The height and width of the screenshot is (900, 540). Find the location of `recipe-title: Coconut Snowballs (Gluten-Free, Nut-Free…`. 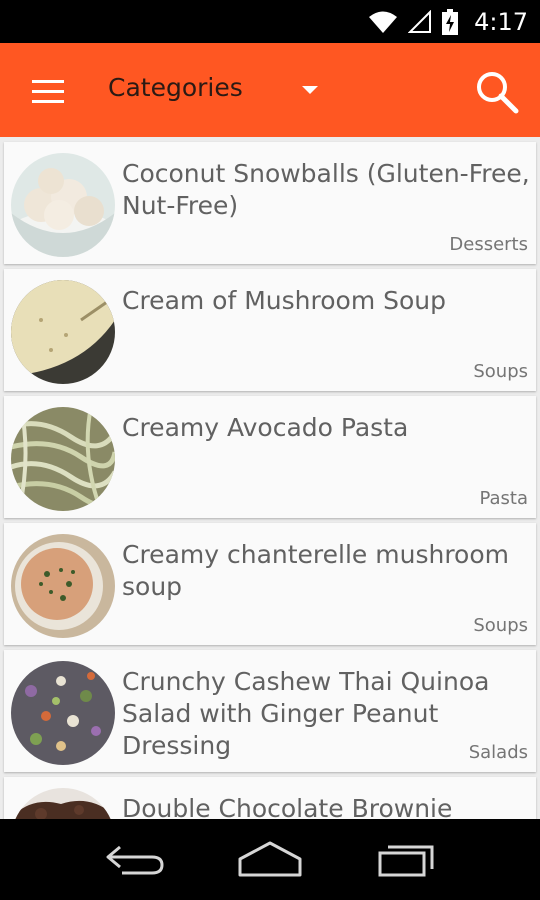

recipe-title: Coconut Snowballs (Gluten-Free, Nut-Free… is located at coordinates (326, 189).